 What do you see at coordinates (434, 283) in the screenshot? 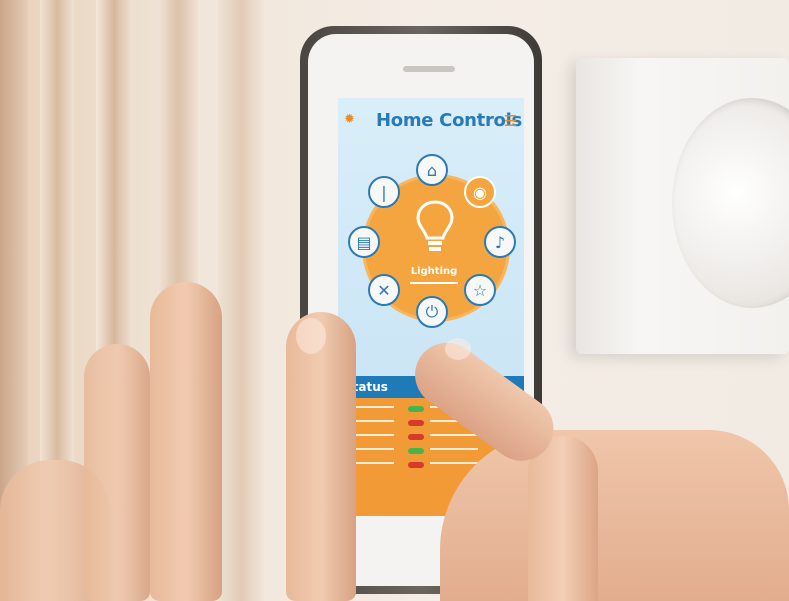
I see `hub-label-underline` at bounding box center [434, 283].